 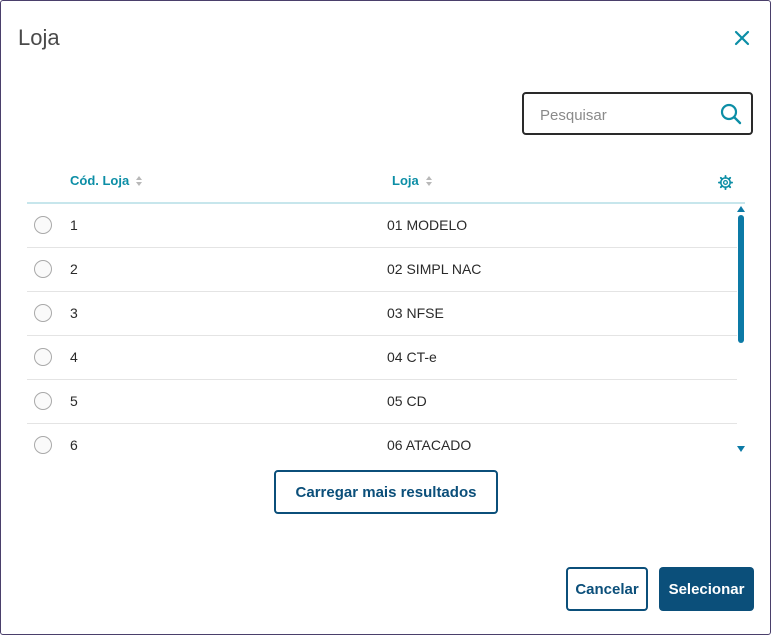 I want to click on scrollbar-thumb, so click(x=741, y=279).